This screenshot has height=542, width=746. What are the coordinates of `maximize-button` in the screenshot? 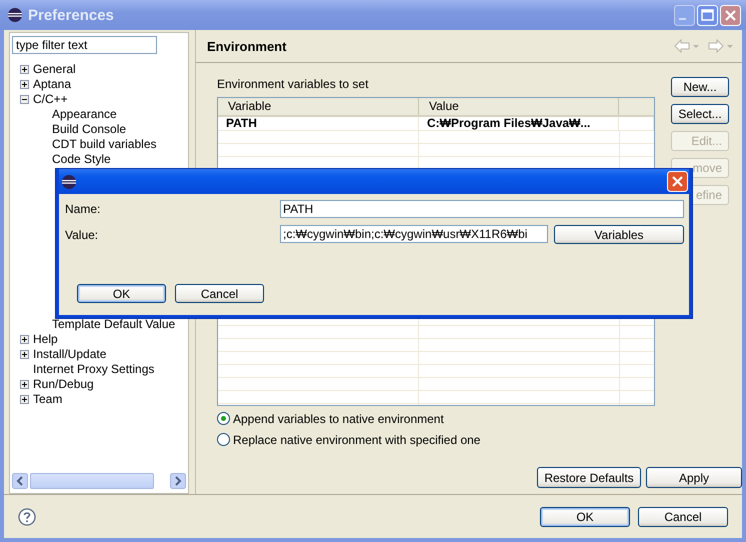 It's located at (707, 15).